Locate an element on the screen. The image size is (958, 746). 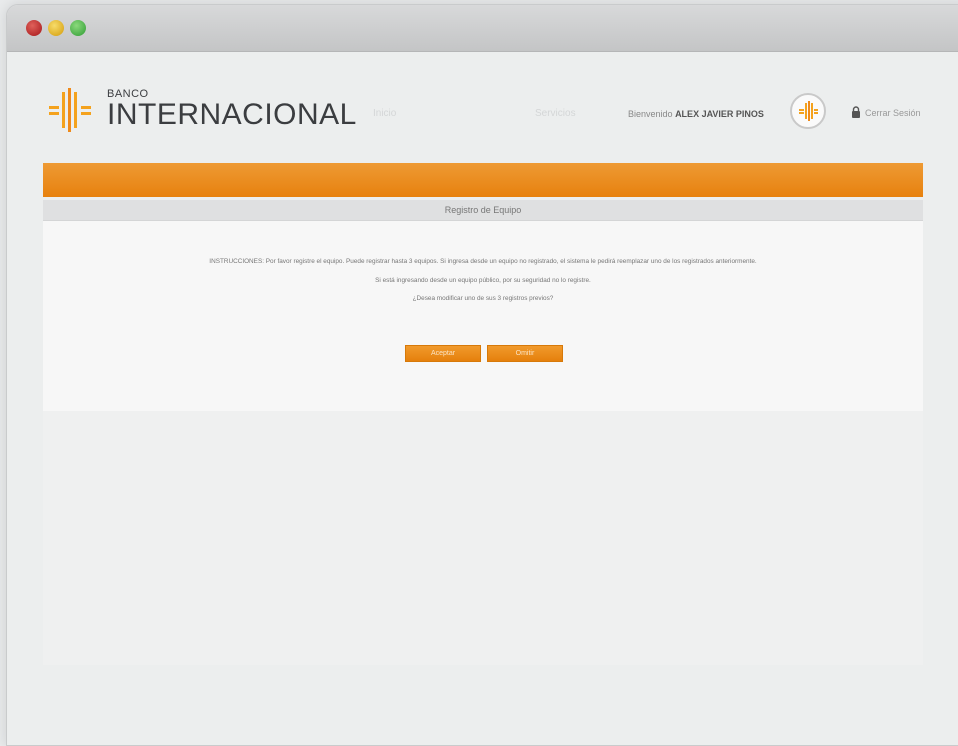
nav-item-servicios: Servicios is located at coordinates (555, 113).